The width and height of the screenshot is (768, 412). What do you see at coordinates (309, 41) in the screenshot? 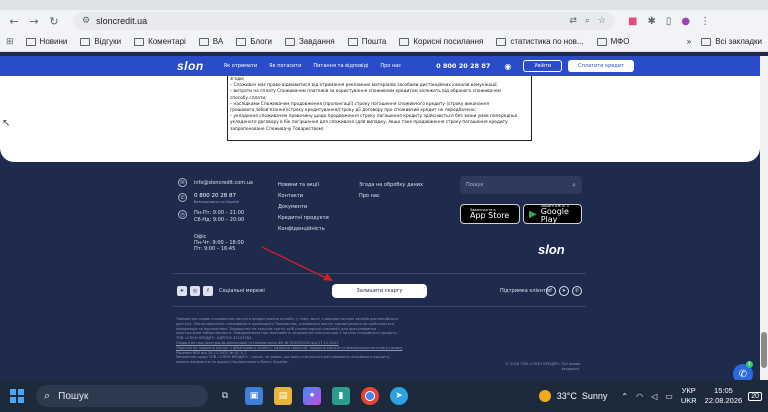
I see `bookmark-item: Завдання` at bounding box center [309, 41].